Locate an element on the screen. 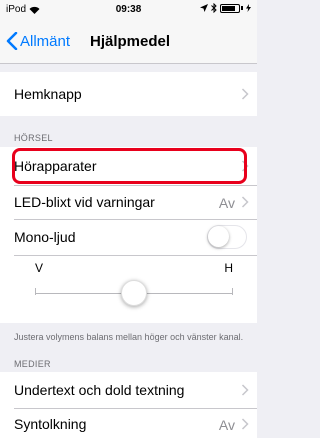 This screenshot has height=438, width=320. status-bar: iPod 09:38 is located at coordinates (128, 10).